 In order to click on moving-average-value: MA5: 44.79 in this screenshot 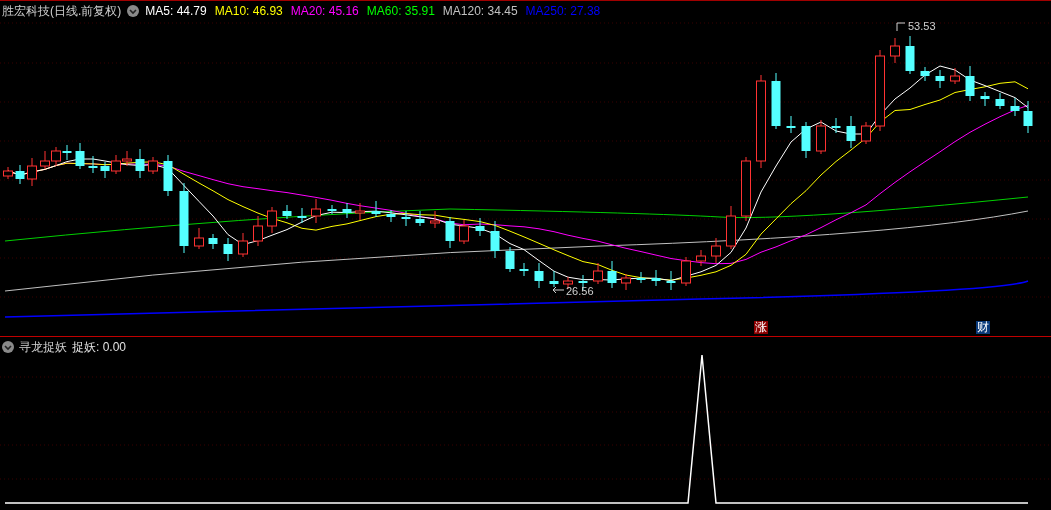, I will do `click(176, 11)`.